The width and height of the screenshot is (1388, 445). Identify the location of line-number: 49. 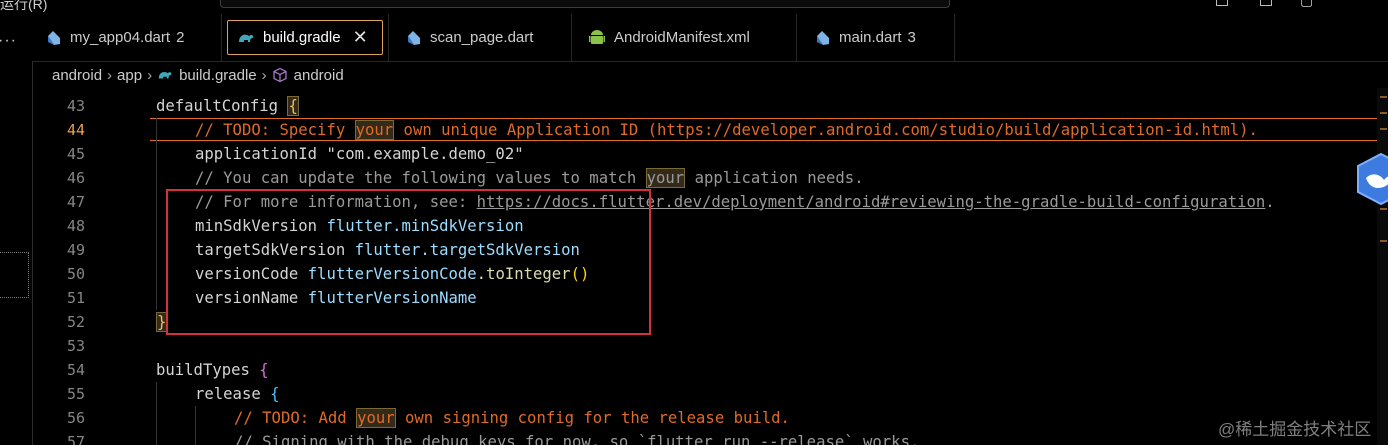
(75, 250).